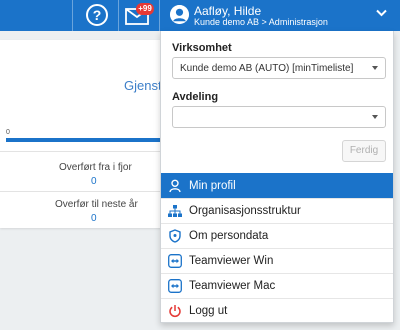 The width and height of the screenshot is (400, 330). What do you see at coordinates (212, 186) in the screenshot?
I see `menu-item-label: Min profil` at bounding box center [212, 186].